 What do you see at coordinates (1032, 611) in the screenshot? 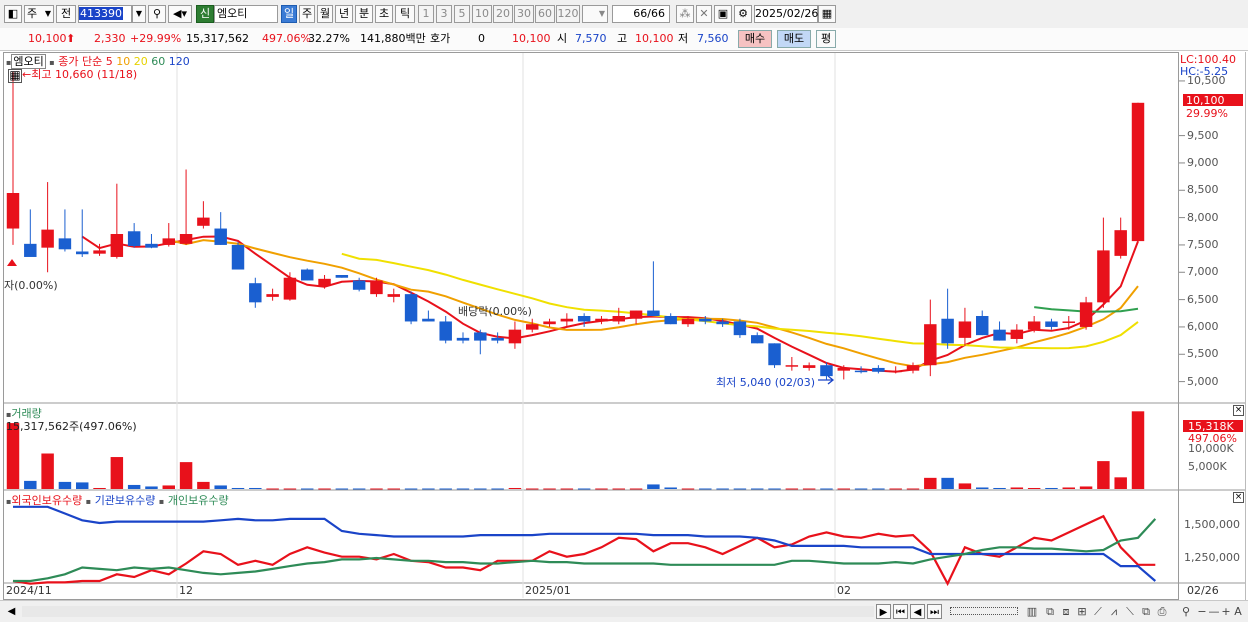
I see `chart-type-icon: ▥` at bounding box center [1032, 611].